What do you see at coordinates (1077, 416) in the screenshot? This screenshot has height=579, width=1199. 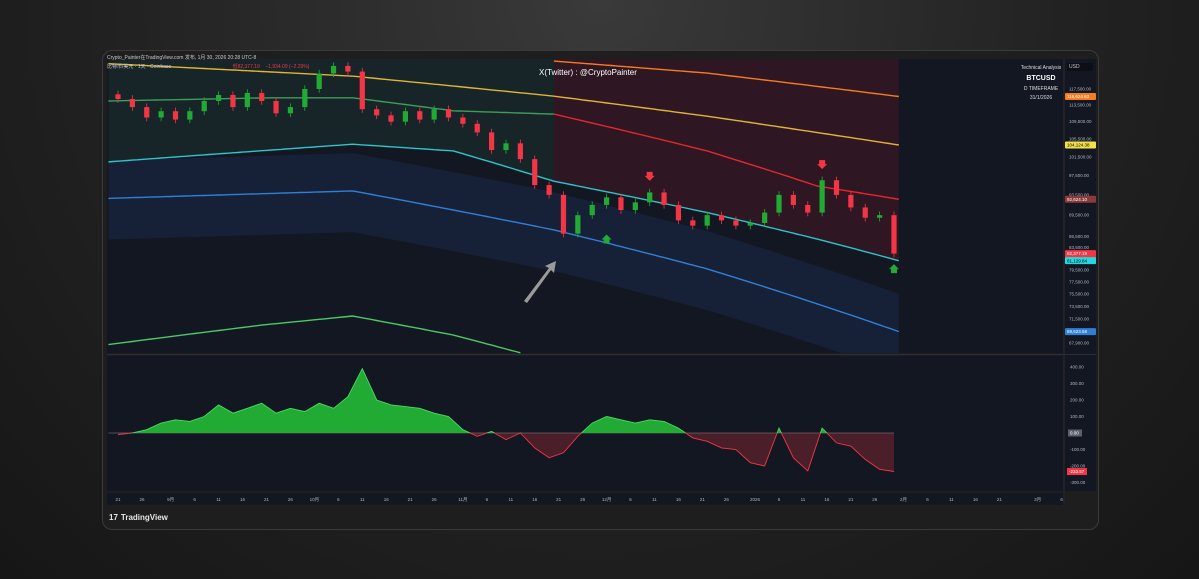 I see `oscillator-tick-label: 100.00` at bounding box center [1077, 416].